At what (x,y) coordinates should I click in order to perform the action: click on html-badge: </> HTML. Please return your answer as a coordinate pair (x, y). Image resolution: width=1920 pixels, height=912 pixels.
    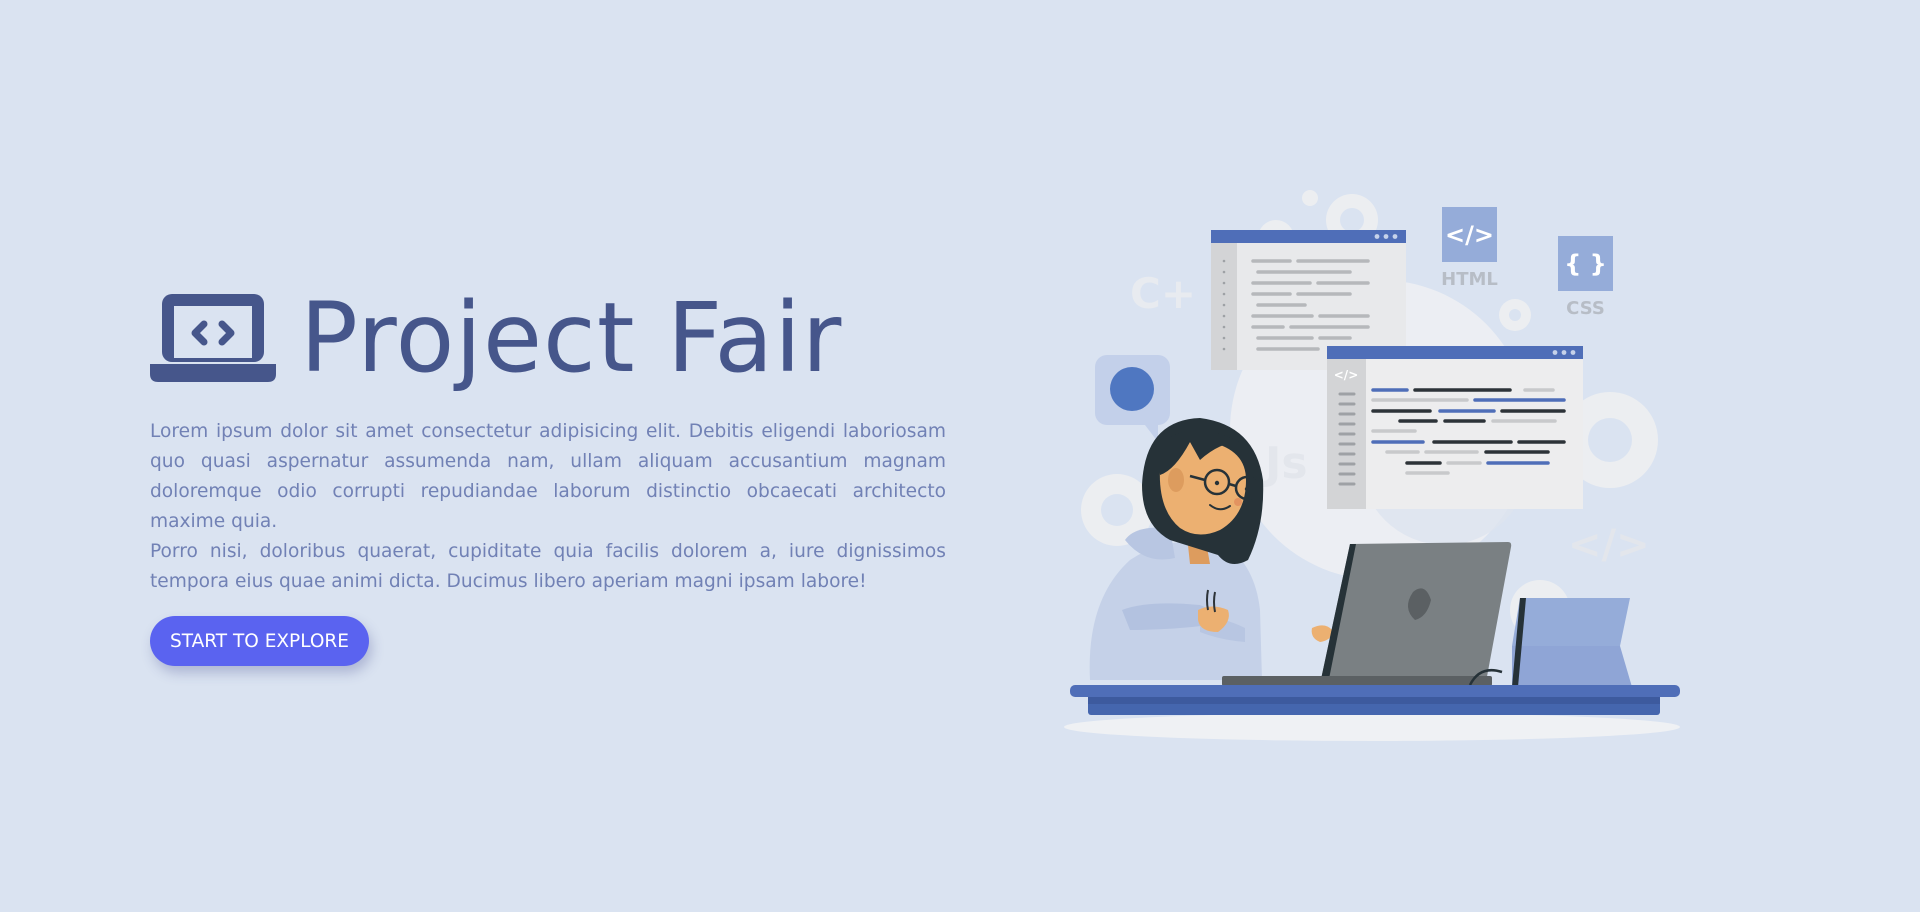
    Looking at the image, I should click on (1469, 248).